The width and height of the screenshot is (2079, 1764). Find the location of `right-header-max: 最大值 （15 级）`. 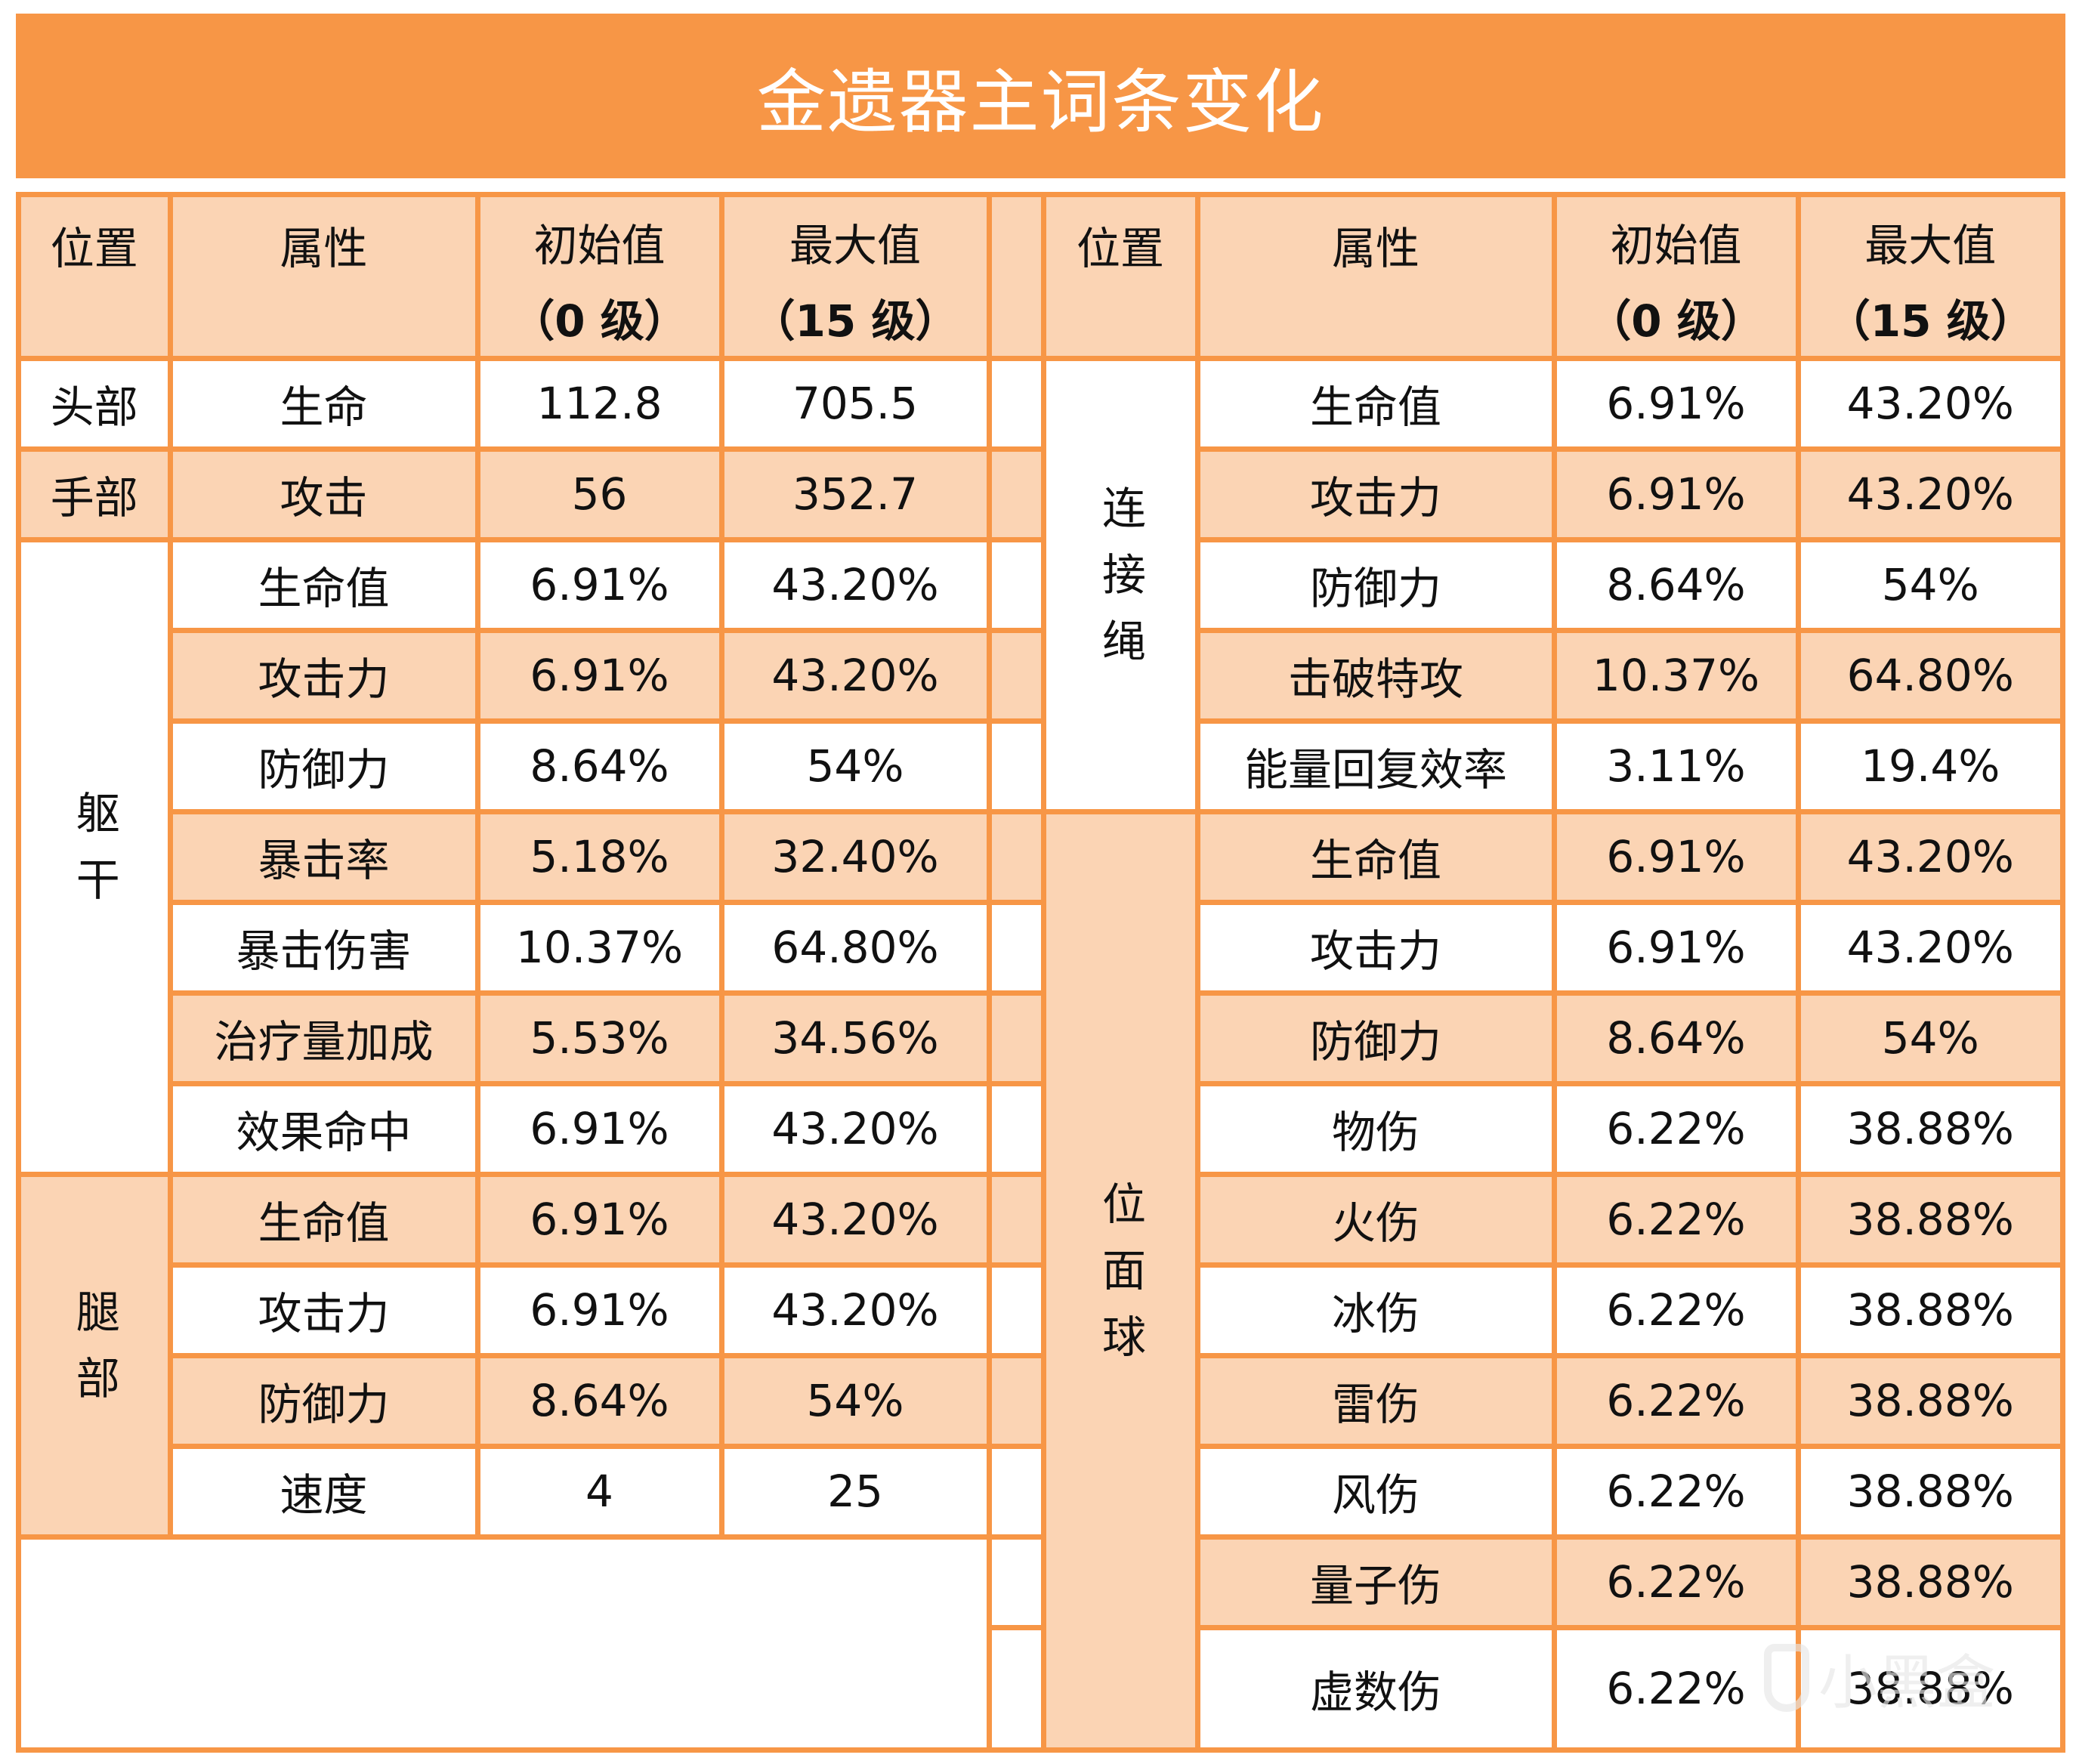

right-header-max: 最大值 （15 级） is located at coordinates (1930, 276).